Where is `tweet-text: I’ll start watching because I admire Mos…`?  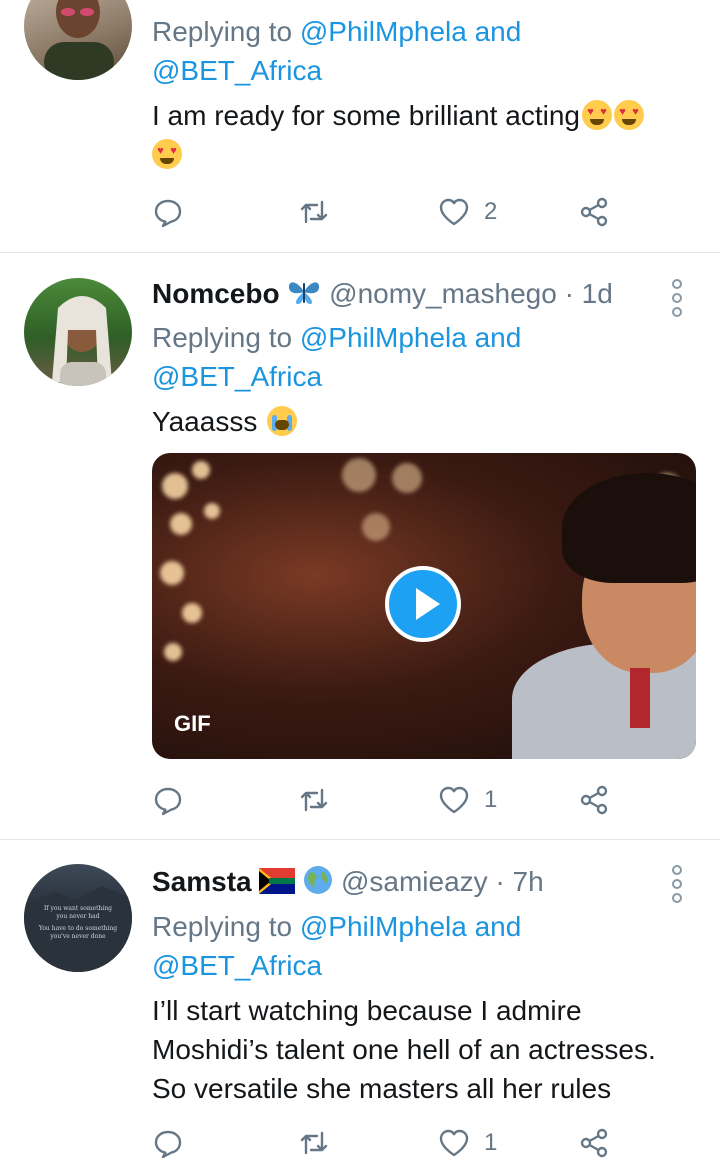
tweet-text: I’ll start watching because I admire Mos… is located at coordinates (424, 1049).